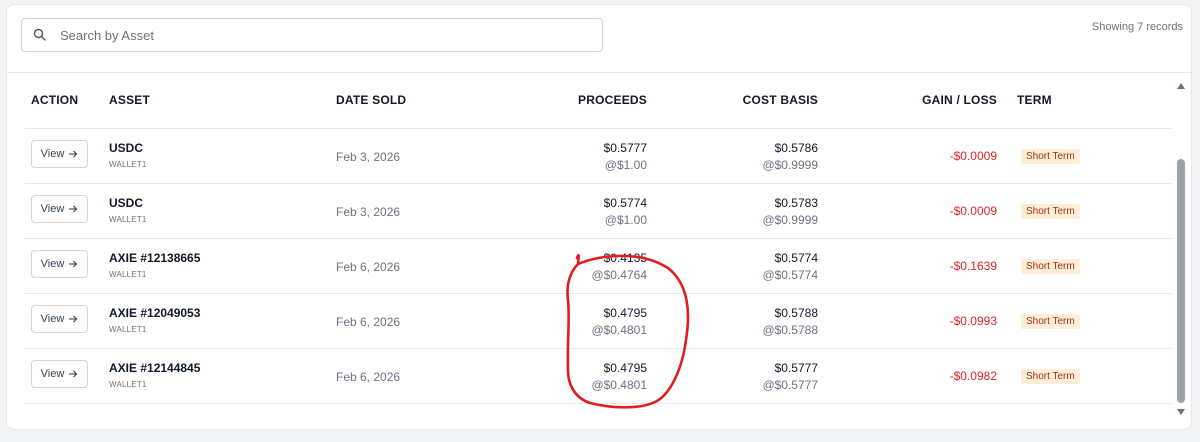 Image resolution: width=1200 pixels, height=442 pixels. I want to click on search-box, so click(312, 35).